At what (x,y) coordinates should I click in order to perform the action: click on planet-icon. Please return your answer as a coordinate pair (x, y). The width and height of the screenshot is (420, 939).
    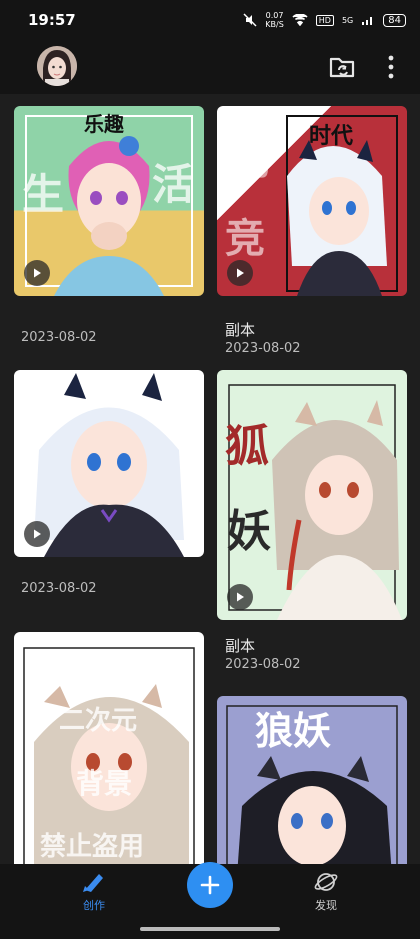
    Looking at the image, I should click on (326, 882).